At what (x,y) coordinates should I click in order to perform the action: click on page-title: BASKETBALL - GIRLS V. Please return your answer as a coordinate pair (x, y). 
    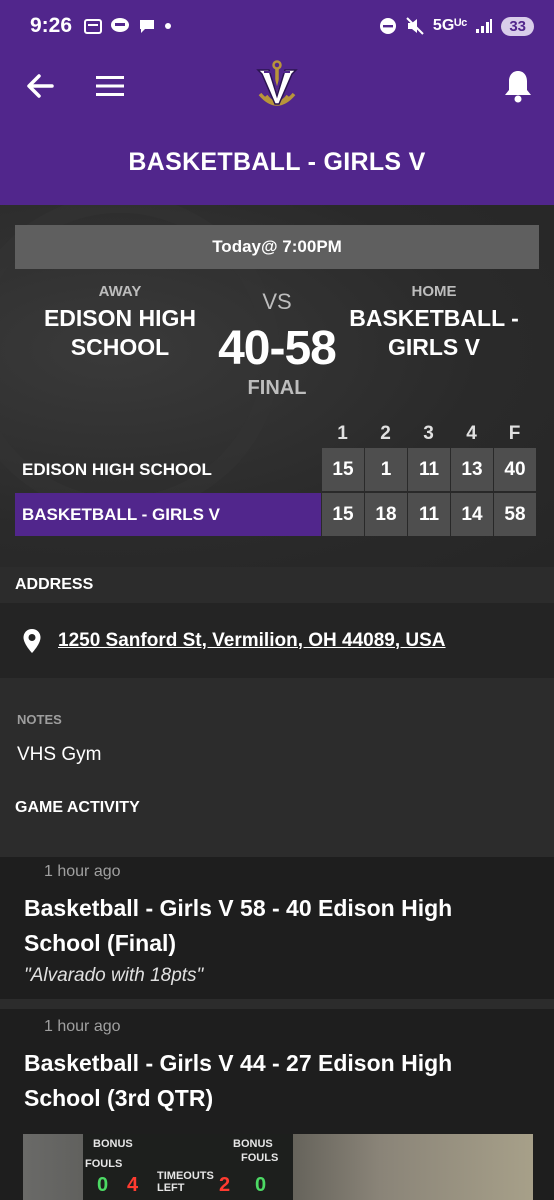
    Looking at the image, I should click on (277, 162).